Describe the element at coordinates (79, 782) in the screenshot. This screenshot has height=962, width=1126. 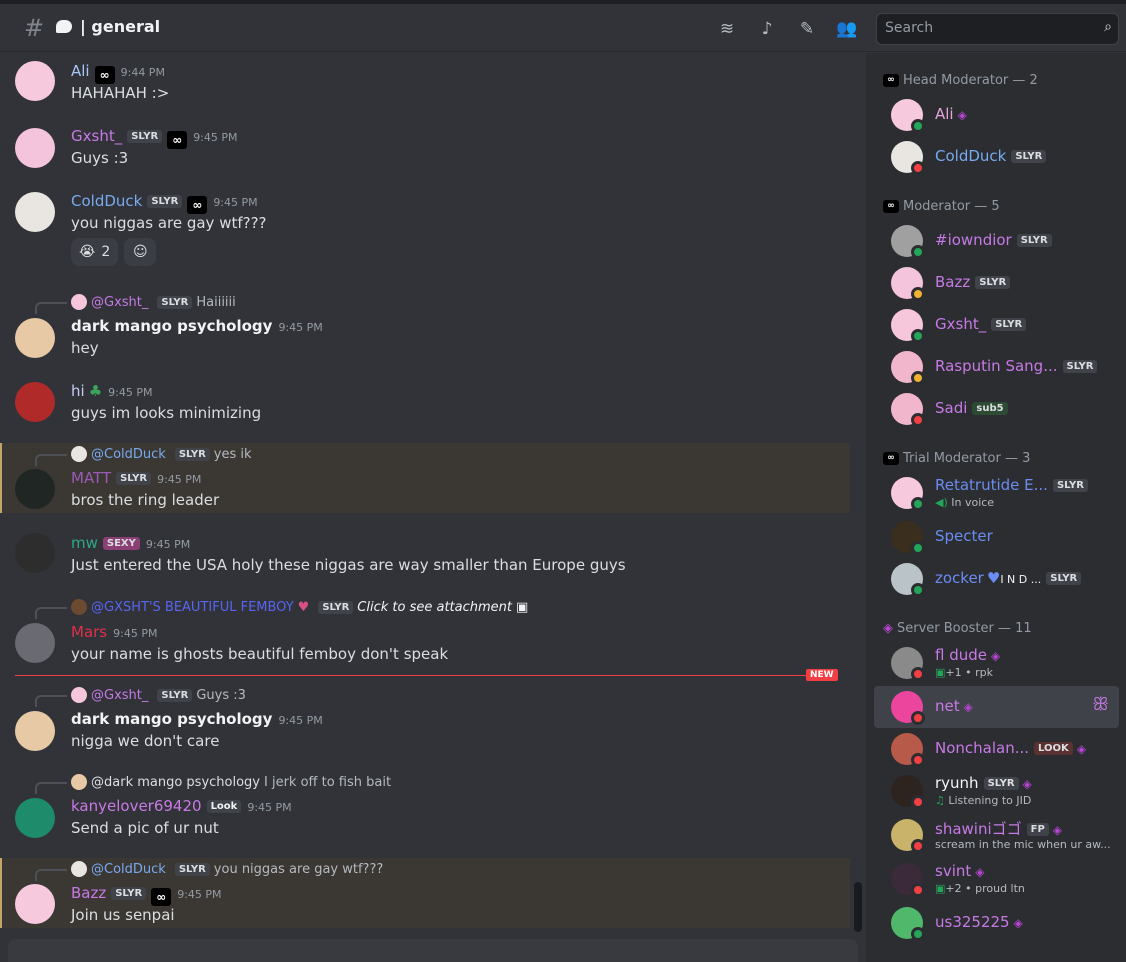
I see `reply-avatar` at that location.